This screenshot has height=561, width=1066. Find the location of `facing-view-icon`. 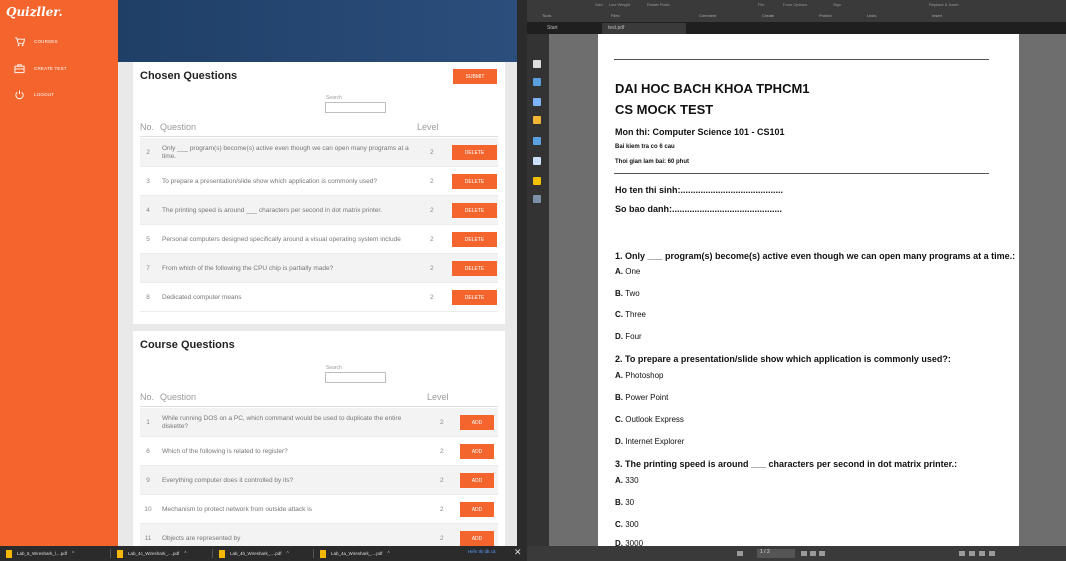

facing-view-icon is located at coordinates (982, 553).